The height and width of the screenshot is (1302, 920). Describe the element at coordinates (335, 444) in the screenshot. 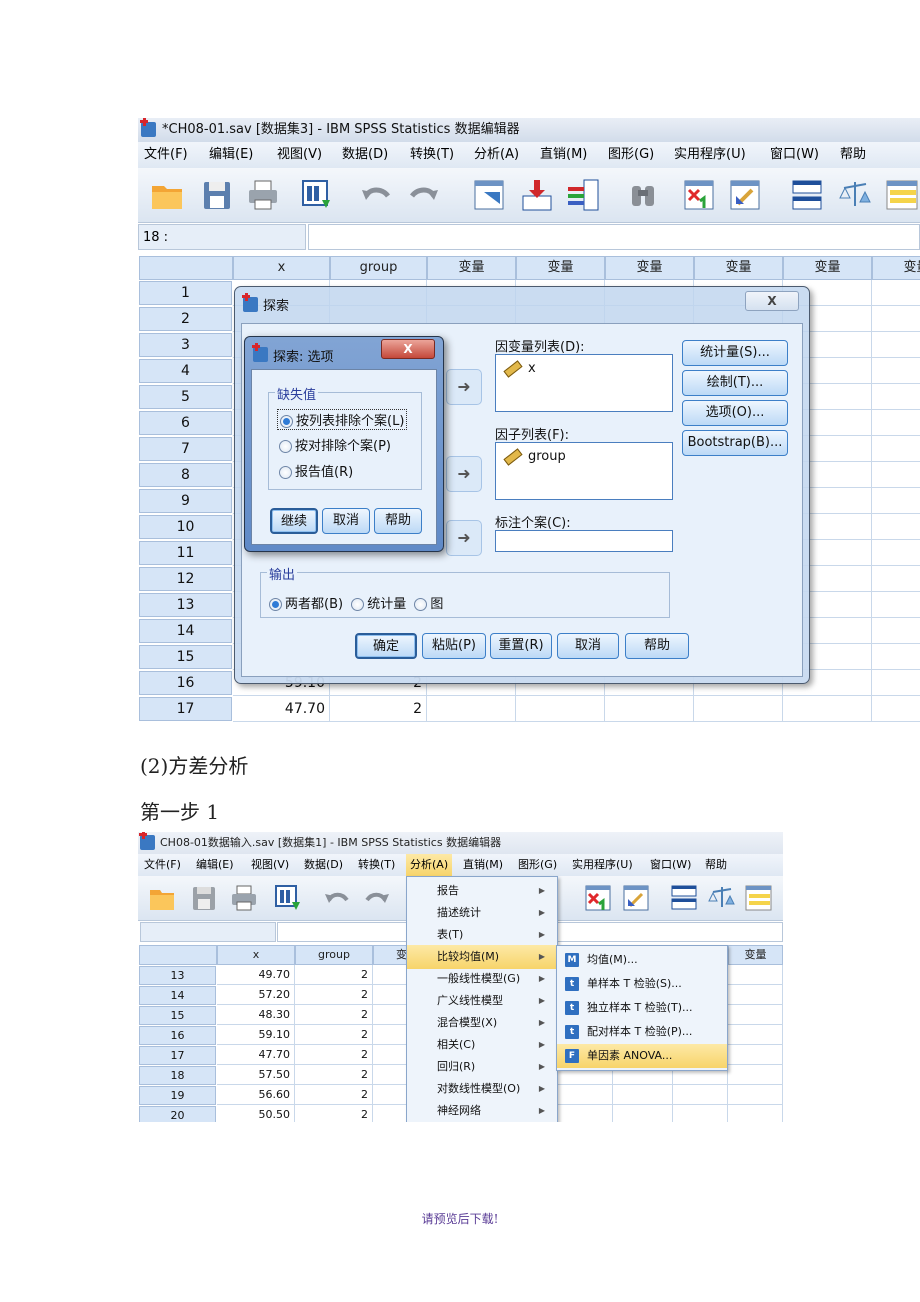

I see `exclude-pairwise-radio: 按对排除个案(P)` at that location.